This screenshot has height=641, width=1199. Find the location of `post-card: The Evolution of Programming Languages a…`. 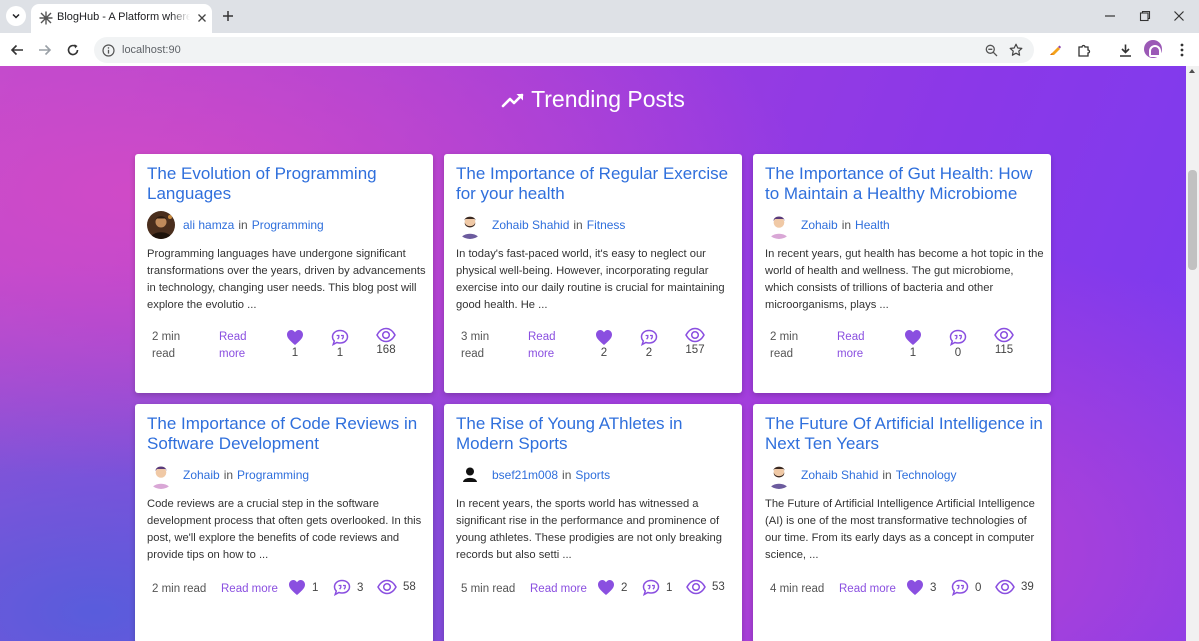

post-card: The Evolution of Programming Languages a… is located at coordinates (284, 273).